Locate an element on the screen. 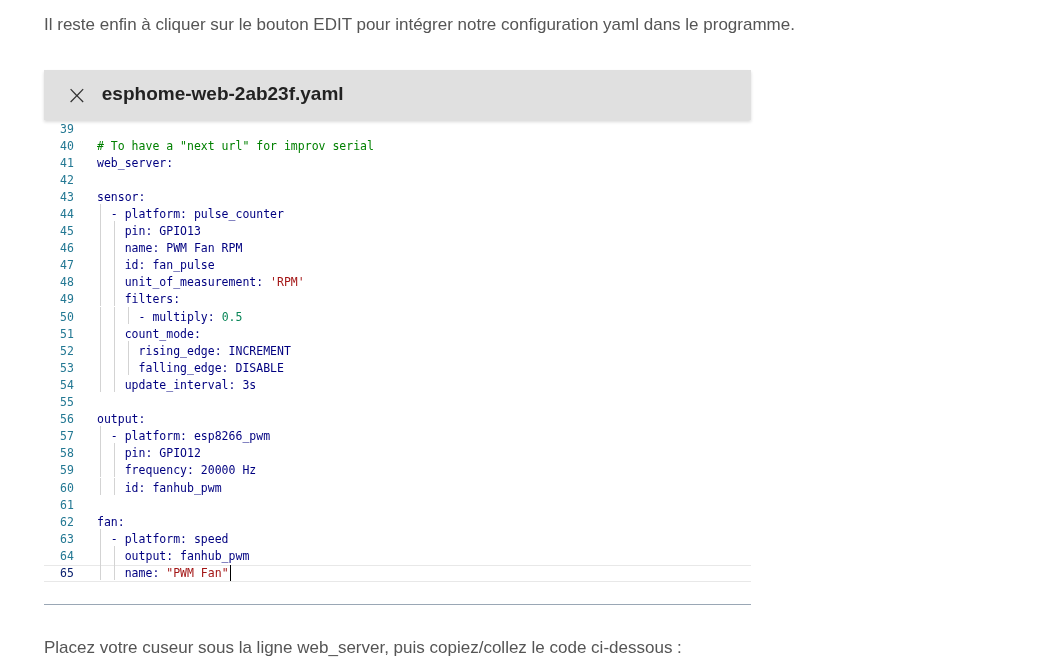 The width and height of the screenshot is (1042, 668). code-text: 'RPM' is located at coordinates (287, 283).